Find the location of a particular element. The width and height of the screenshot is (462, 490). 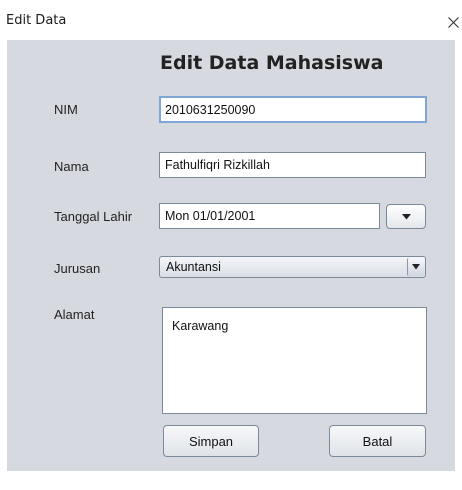

alamat-label: Alamat is located at coordinates (74, 314).